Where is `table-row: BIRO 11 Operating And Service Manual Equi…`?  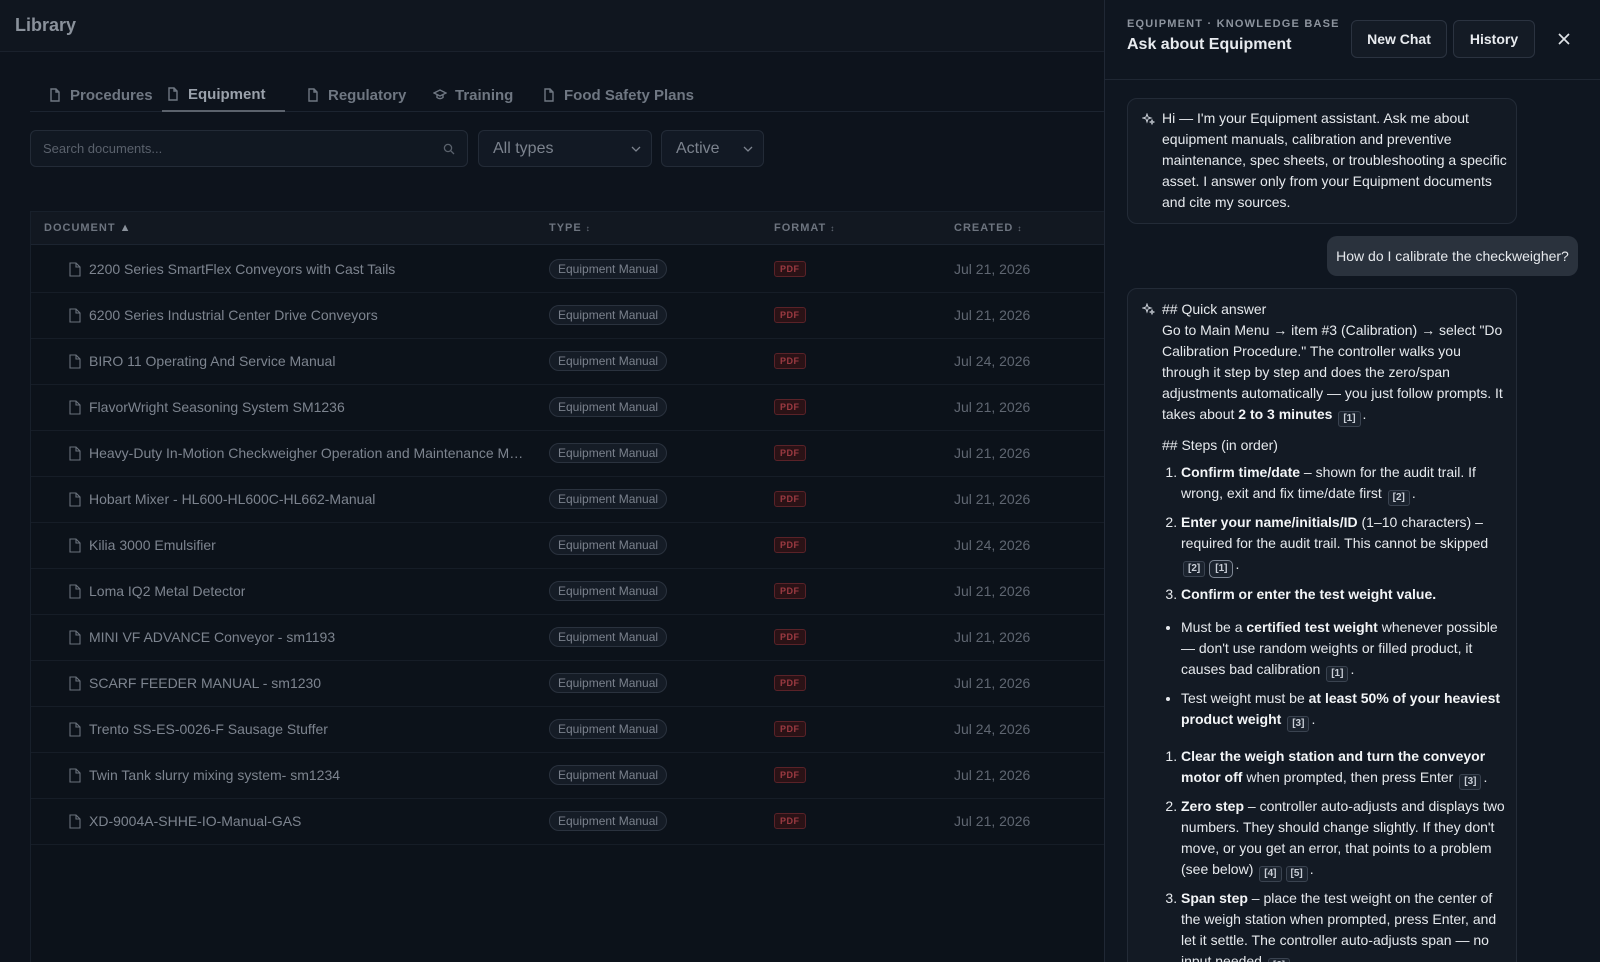 table-row: BIRO 11 Operating And Service Manual Equi… is located at coordinates (567, 361).